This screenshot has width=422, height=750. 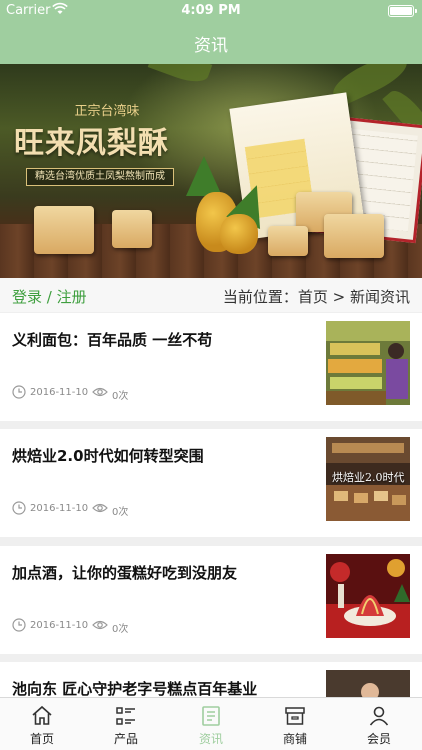 I want to click on pineapple-leaves, so click(x=204, y=176).